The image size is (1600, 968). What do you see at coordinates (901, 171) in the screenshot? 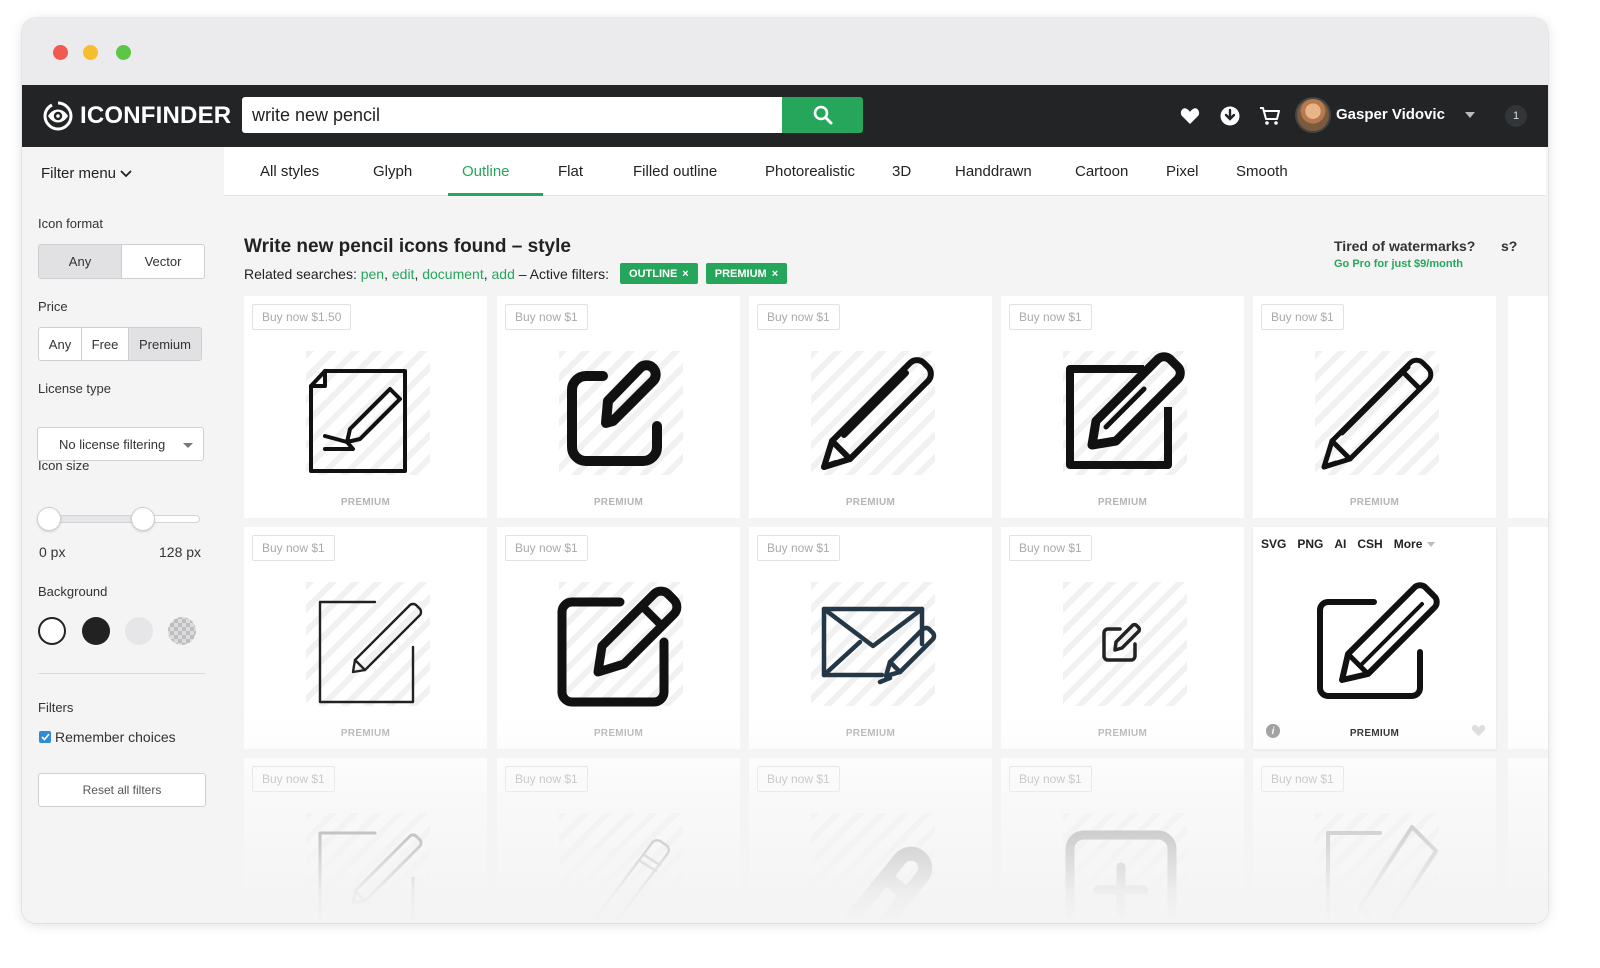
I see `tab-3d: 3D` at bounding box center [901, 171].